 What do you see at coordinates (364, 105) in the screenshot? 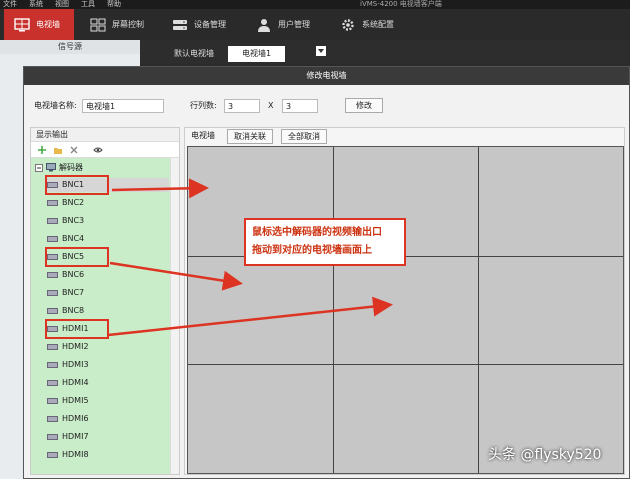
I see `modify-button: 修改` at bounding box center [364, 105].